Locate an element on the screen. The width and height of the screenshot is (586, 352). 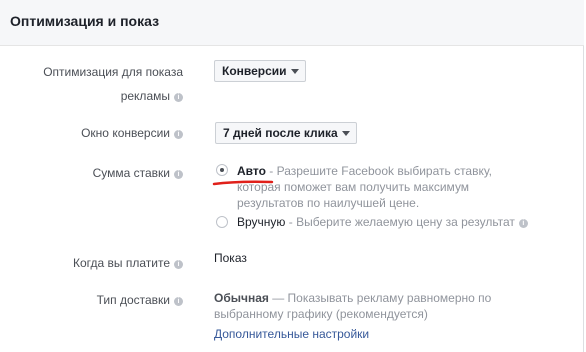
bid-manual-radio is located at coordinates (222, 222).